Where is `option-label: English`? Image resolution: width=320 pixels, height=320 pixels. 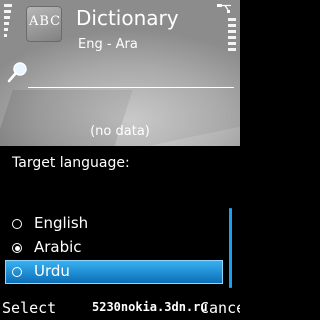 option-label: English is located at coordinates (61, 223).